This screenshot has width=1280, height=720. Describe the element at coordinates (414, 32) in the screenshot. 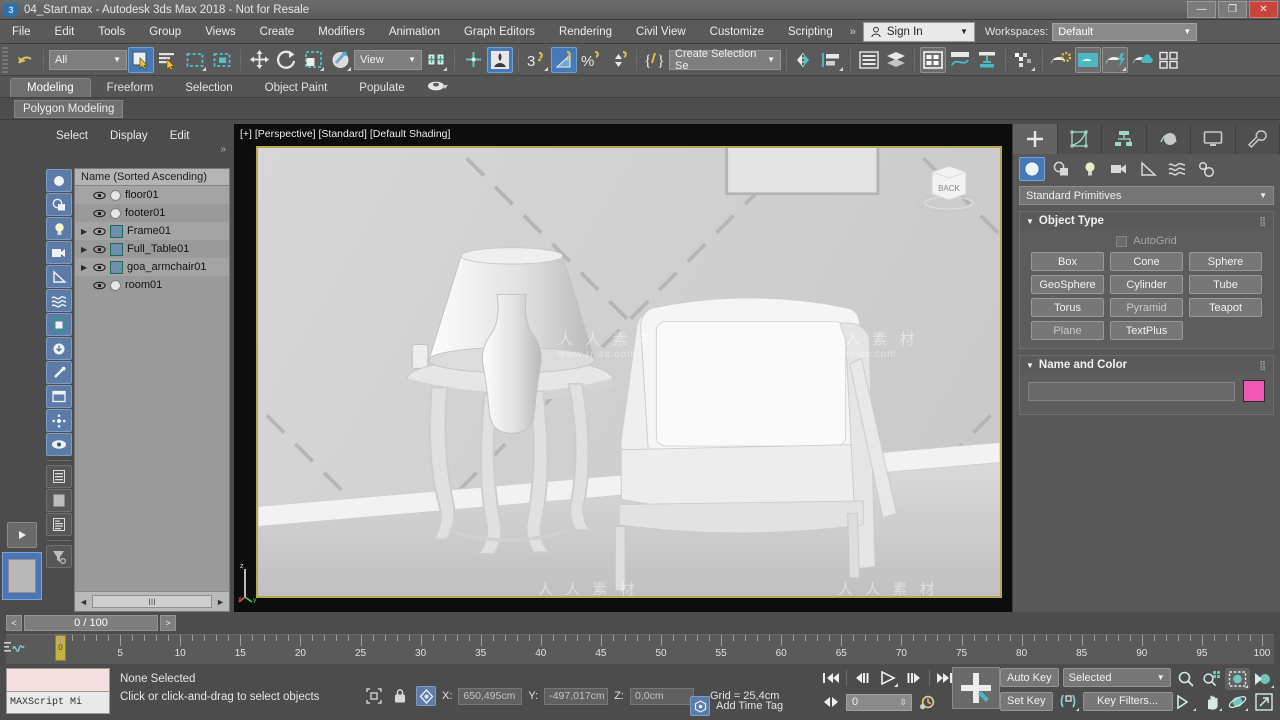

I see `menu-animation: Animation` at that location.